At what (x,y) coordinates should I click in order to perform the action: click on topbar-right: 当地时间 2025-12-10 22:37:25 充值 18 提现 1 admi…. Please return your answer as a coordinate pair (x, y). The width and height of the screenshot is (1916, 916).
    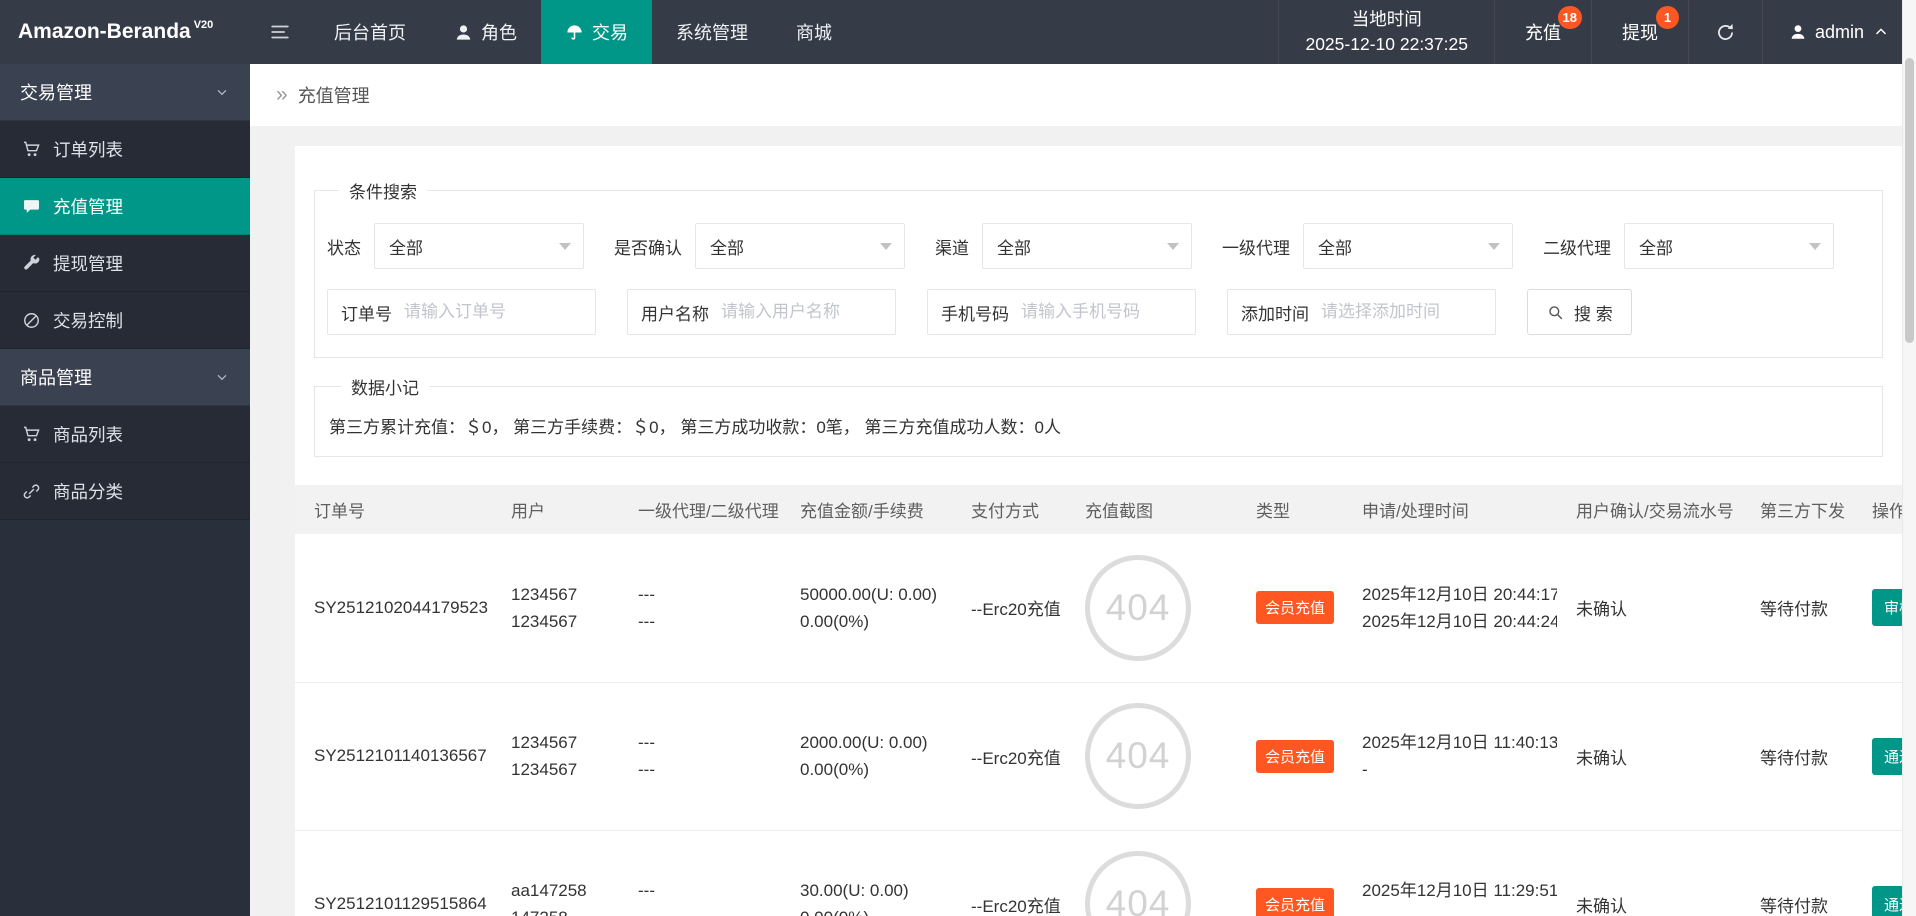
    Looking at the image, I should click on (1597, 32).